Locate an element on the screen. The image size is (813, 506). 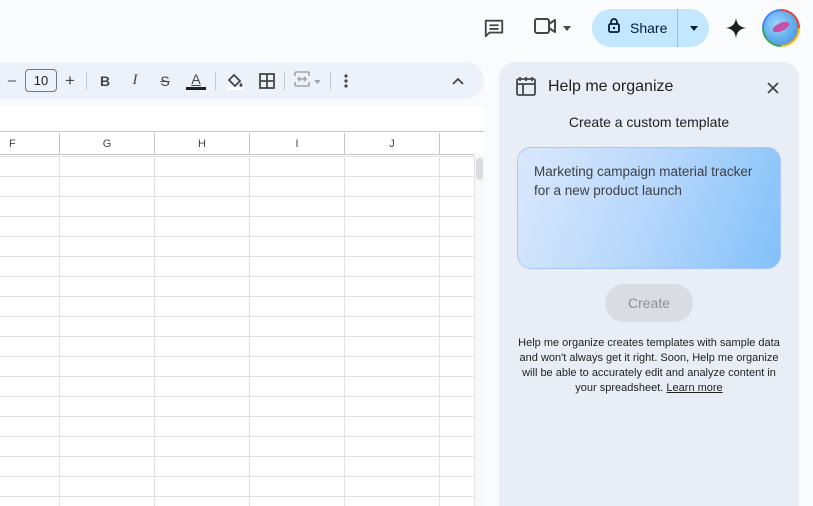
italic-button: I is located at coordinates (135, 80).